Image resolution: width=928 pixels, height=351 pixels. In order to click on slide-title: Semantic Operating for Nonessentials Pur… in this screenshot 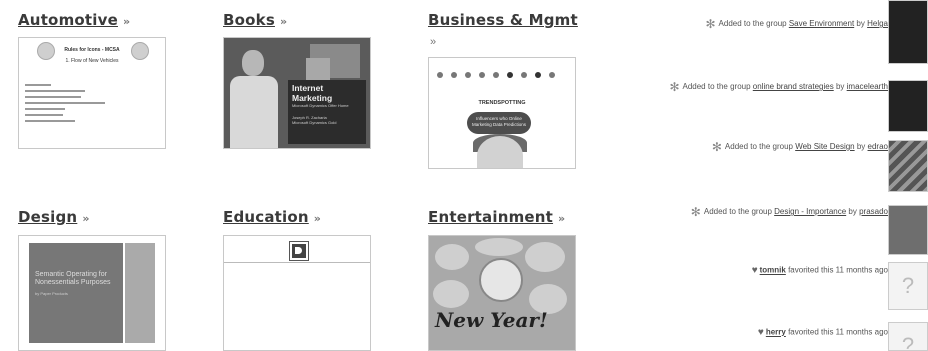, I will do `click(73, 278)`.